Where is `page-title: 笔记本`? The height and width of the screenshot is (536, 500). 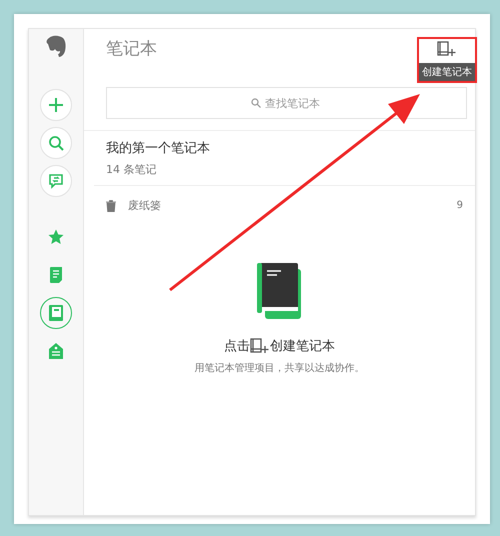
page-title: 笔记本 is located at coordinates (131, 49).